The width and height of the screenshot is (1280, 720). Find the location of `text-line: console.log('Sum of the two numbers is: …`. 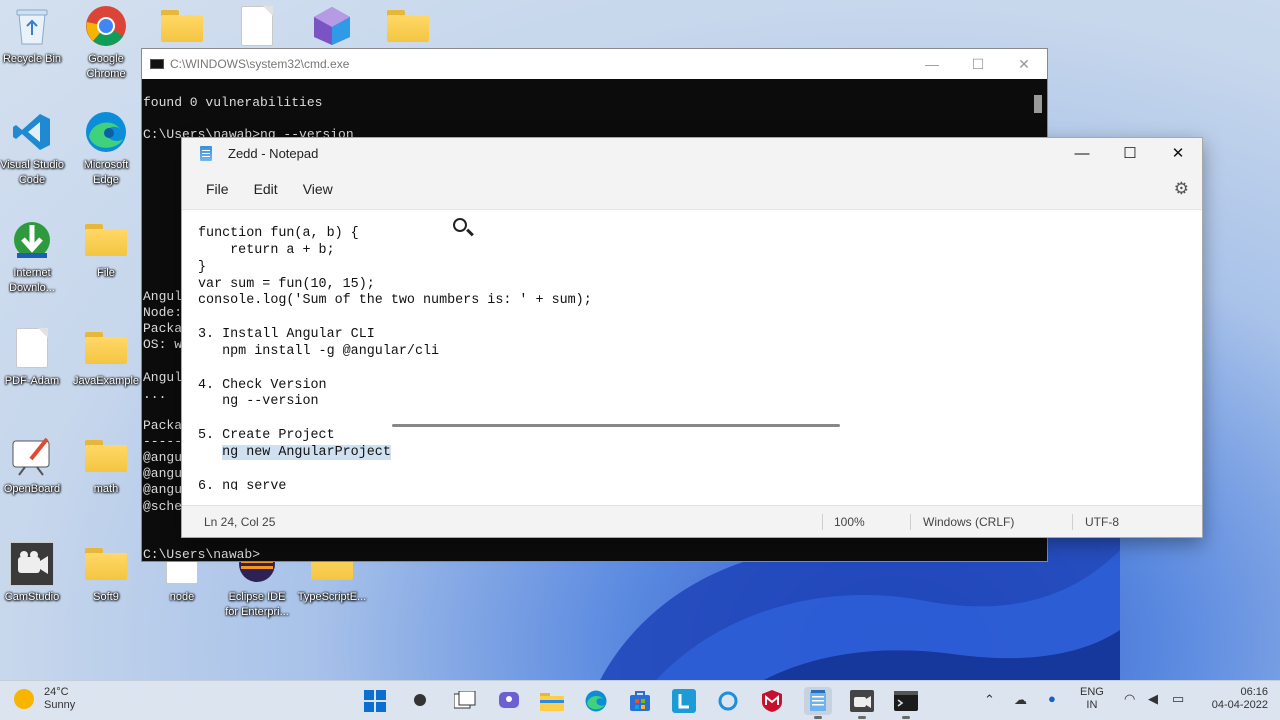

text-line: console.log('Sum of the two numbers is: … is located at coordinates (395, 301).